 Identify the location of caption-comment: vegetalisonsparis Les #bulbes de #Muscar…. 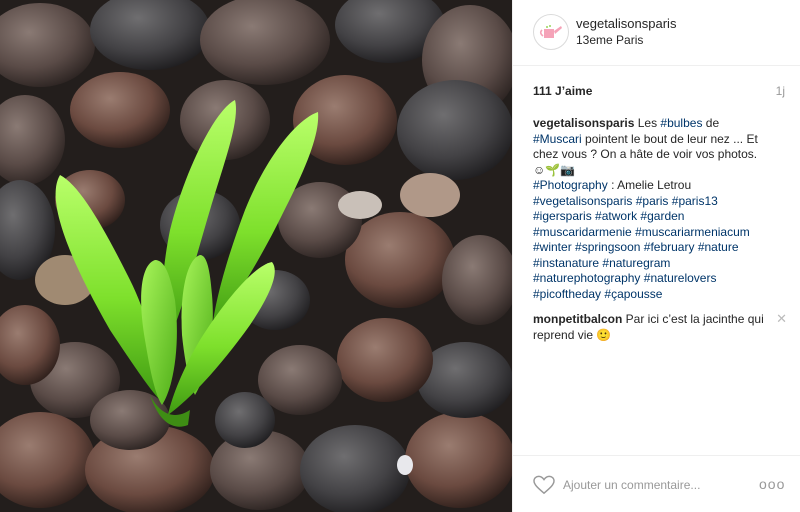
(659, 209).